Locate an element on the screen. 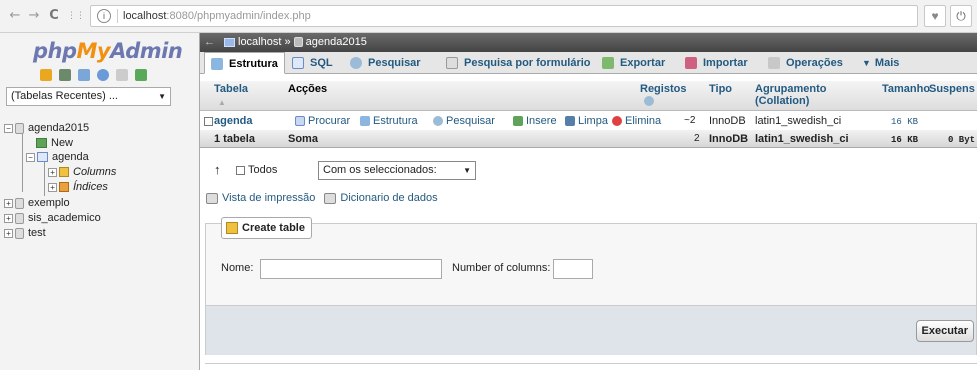 The image size is (977, 370). action-label: Procurar is located at coordinates (329, 121).